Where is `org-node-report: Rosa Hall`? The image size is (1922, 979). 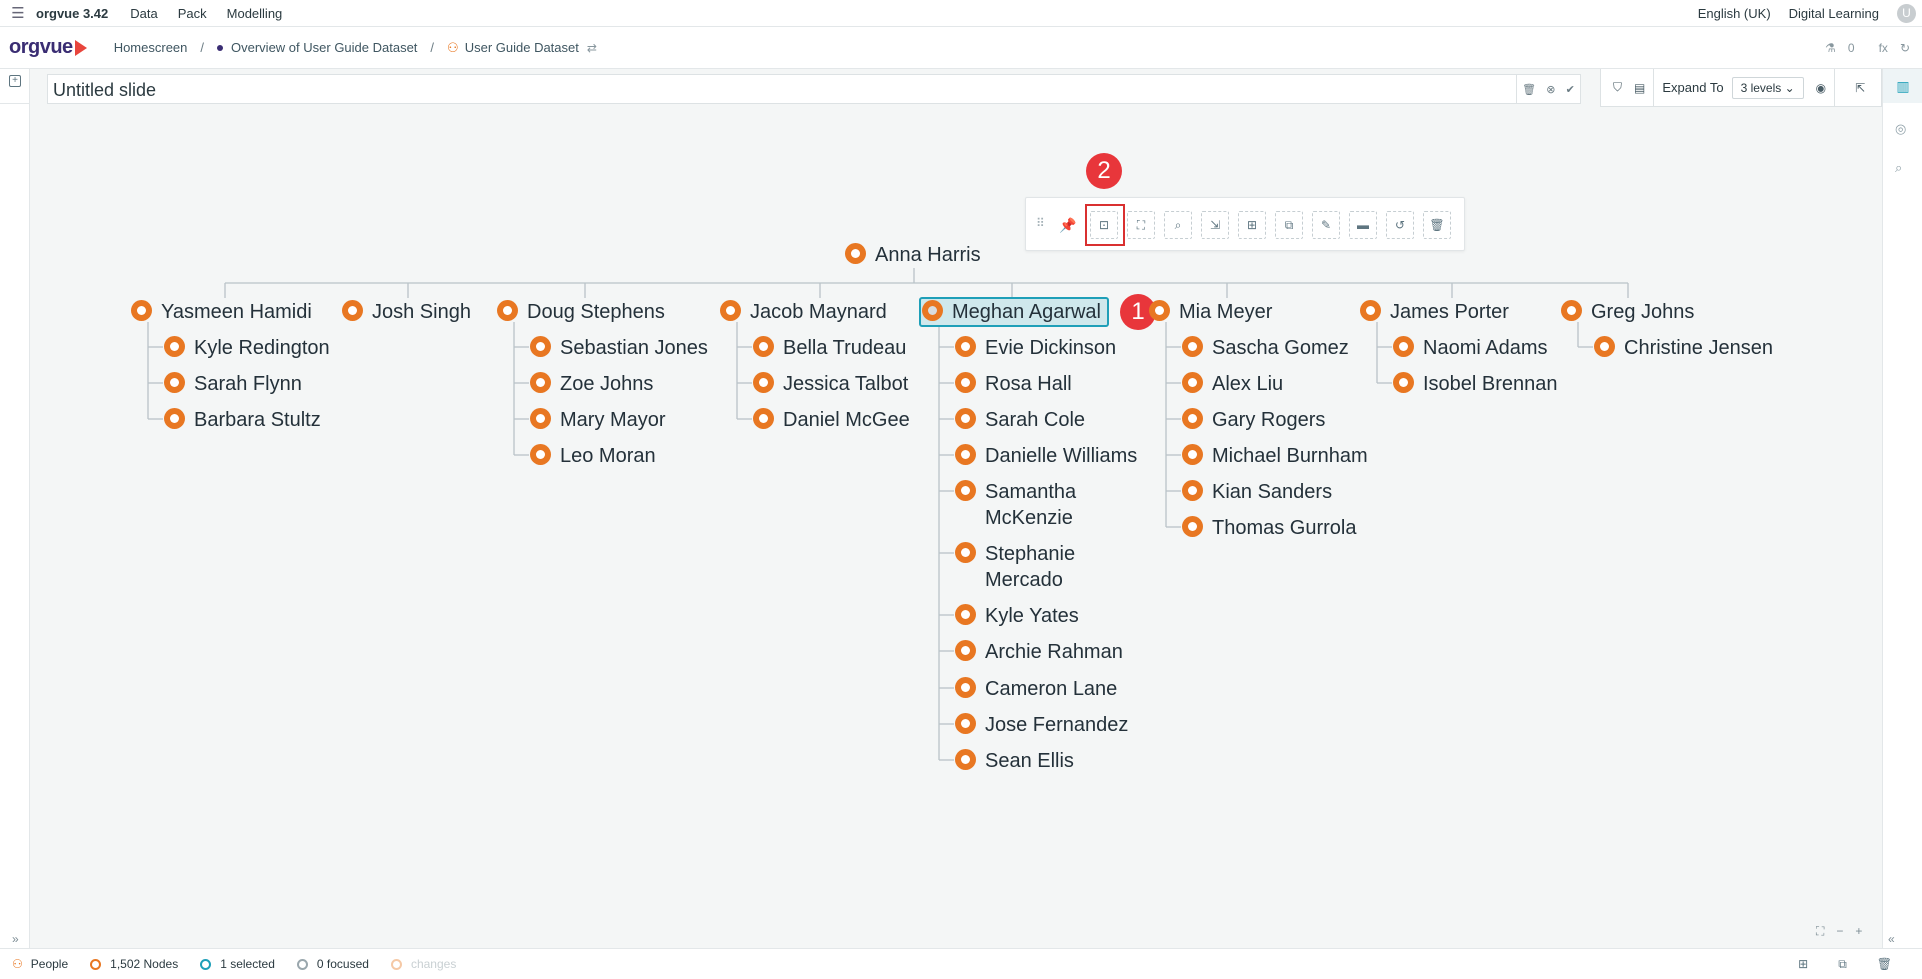 org-node-report: Rosa Hall is located at coordinates (1013, 384).